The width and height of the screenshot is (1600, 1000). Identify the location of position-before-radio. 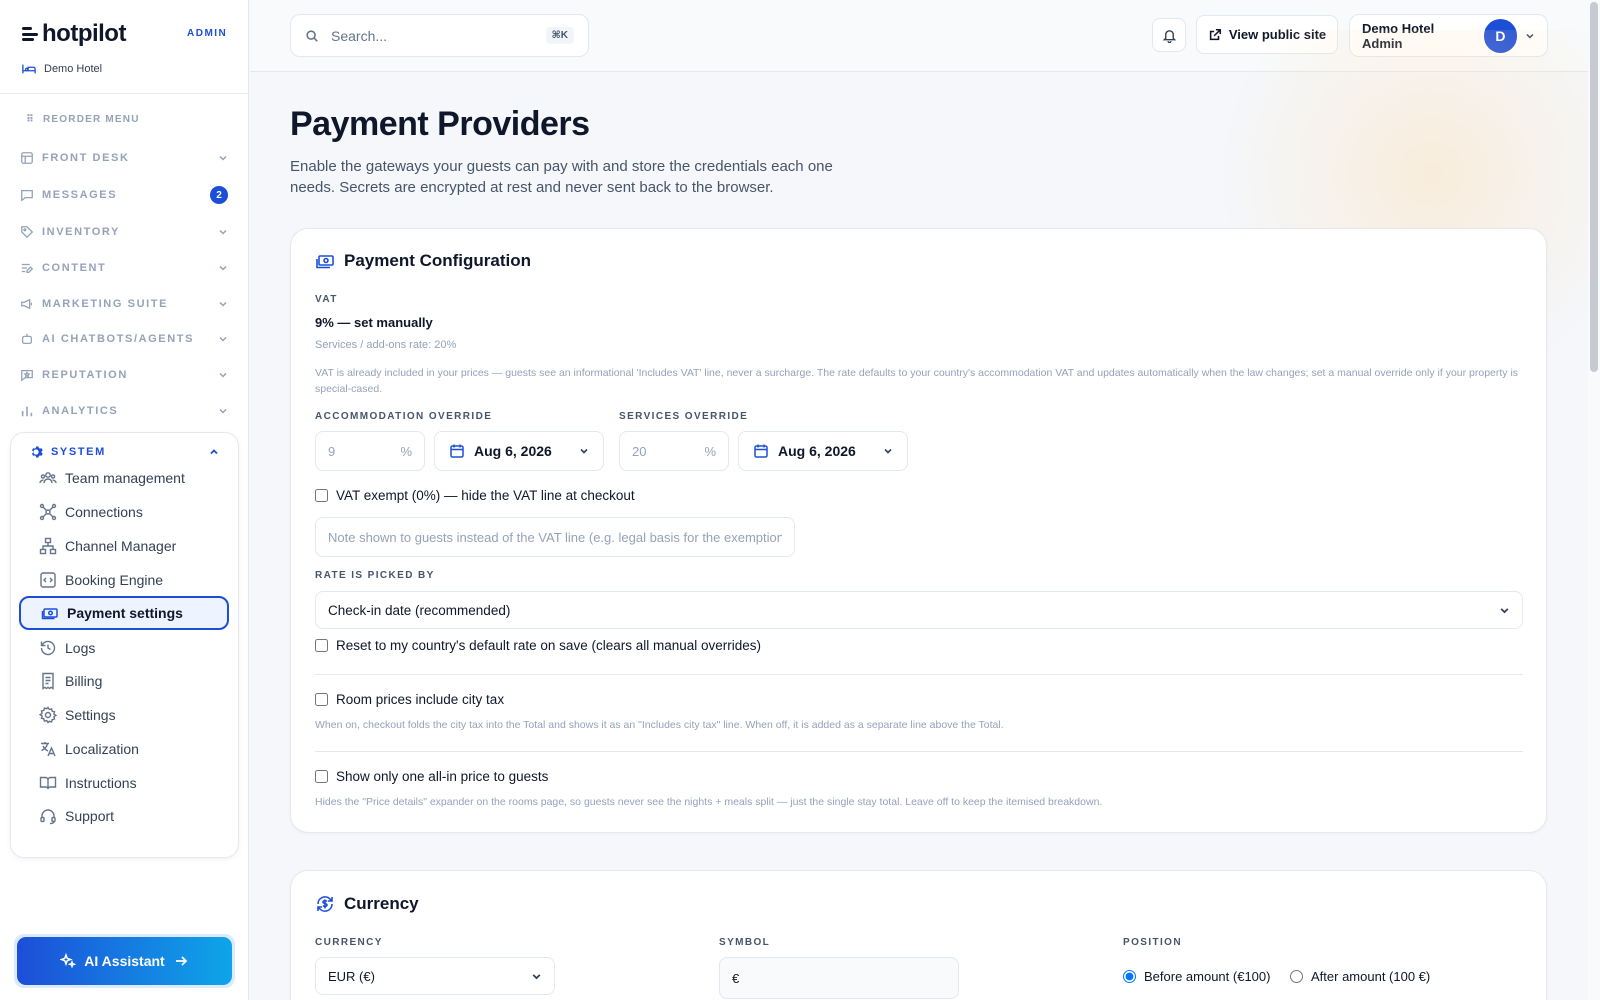
(1129, 976).